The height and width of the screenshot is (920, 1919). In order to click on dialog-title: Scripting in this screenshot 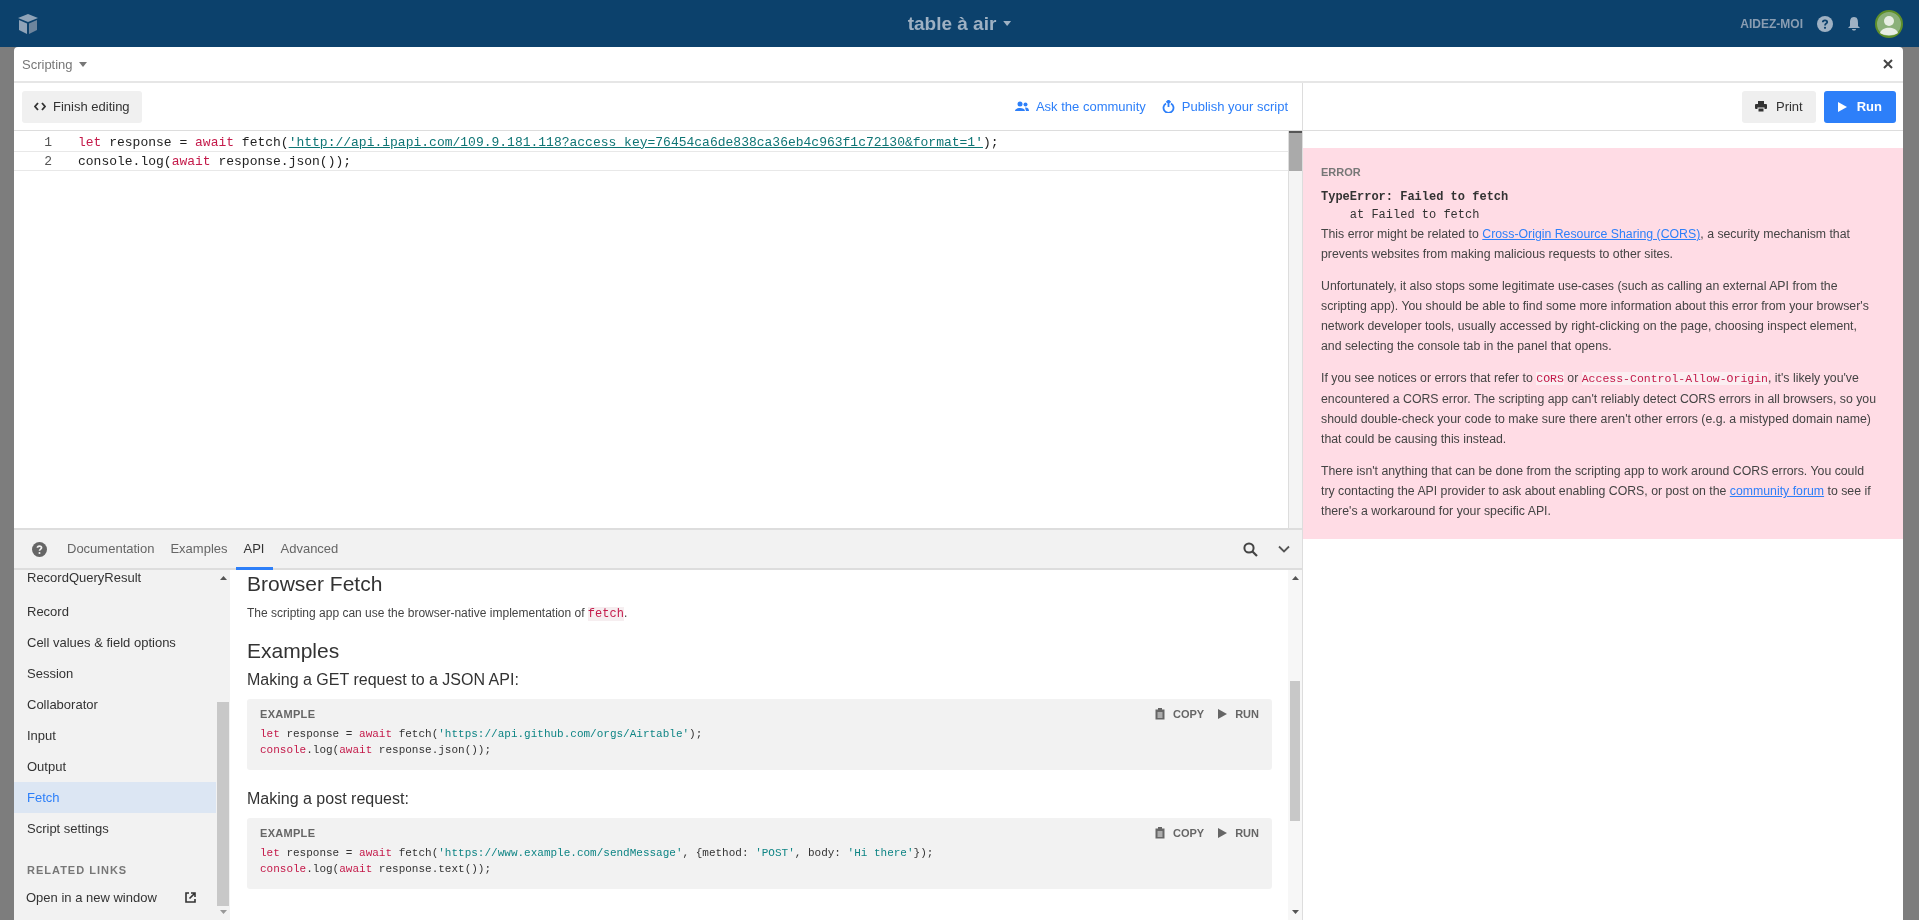, I will do `click(47, 64)`.